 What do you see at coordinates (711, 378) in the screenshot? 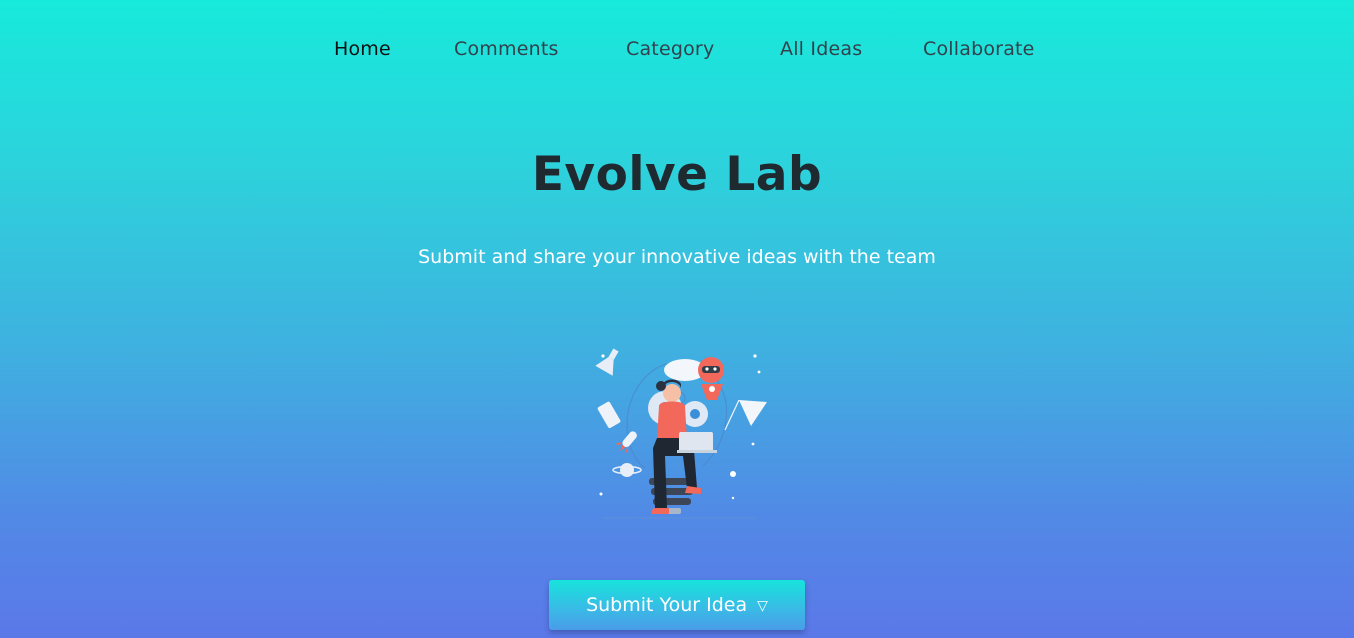
I see `robot-icon` at bounding box center [711, 378].